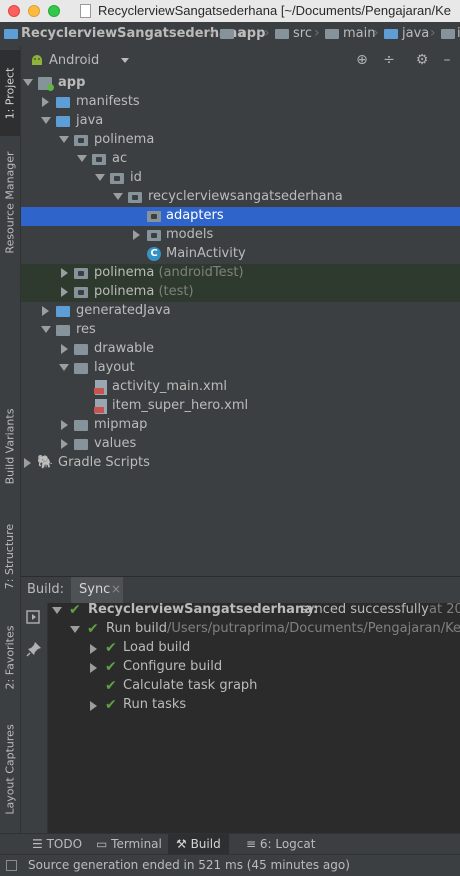  Describe the element at coordinates (254, 705) in the screenshot. I see `build-line-run-tasks: ✔ Run tasks` at that location.